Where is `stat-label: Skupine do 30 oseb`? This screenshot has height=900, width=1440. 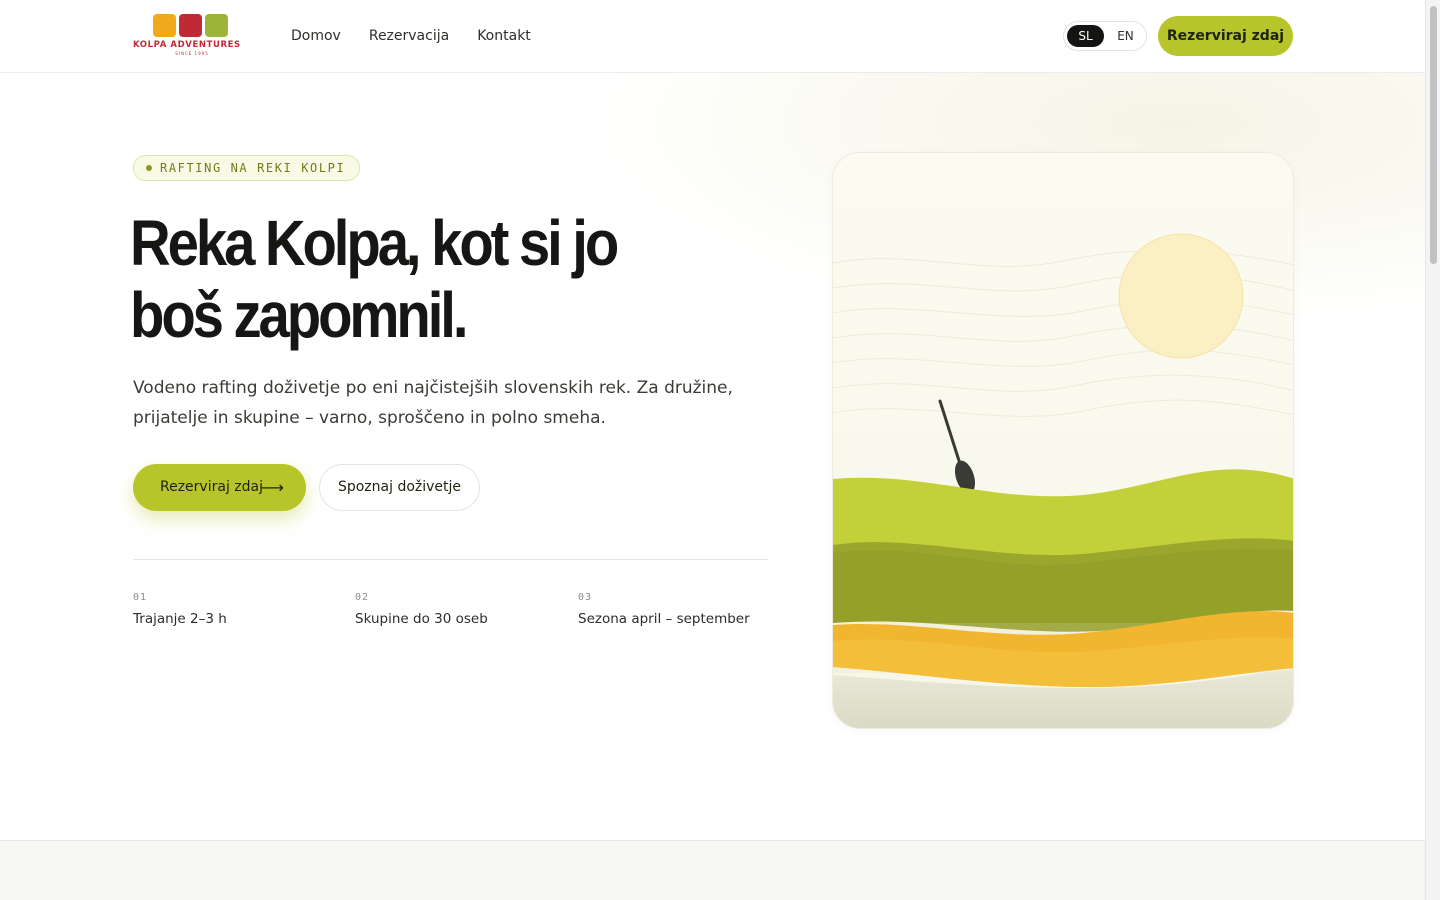 stat-label: Skupine do 30 oseb is located at coordinates (421, 619).